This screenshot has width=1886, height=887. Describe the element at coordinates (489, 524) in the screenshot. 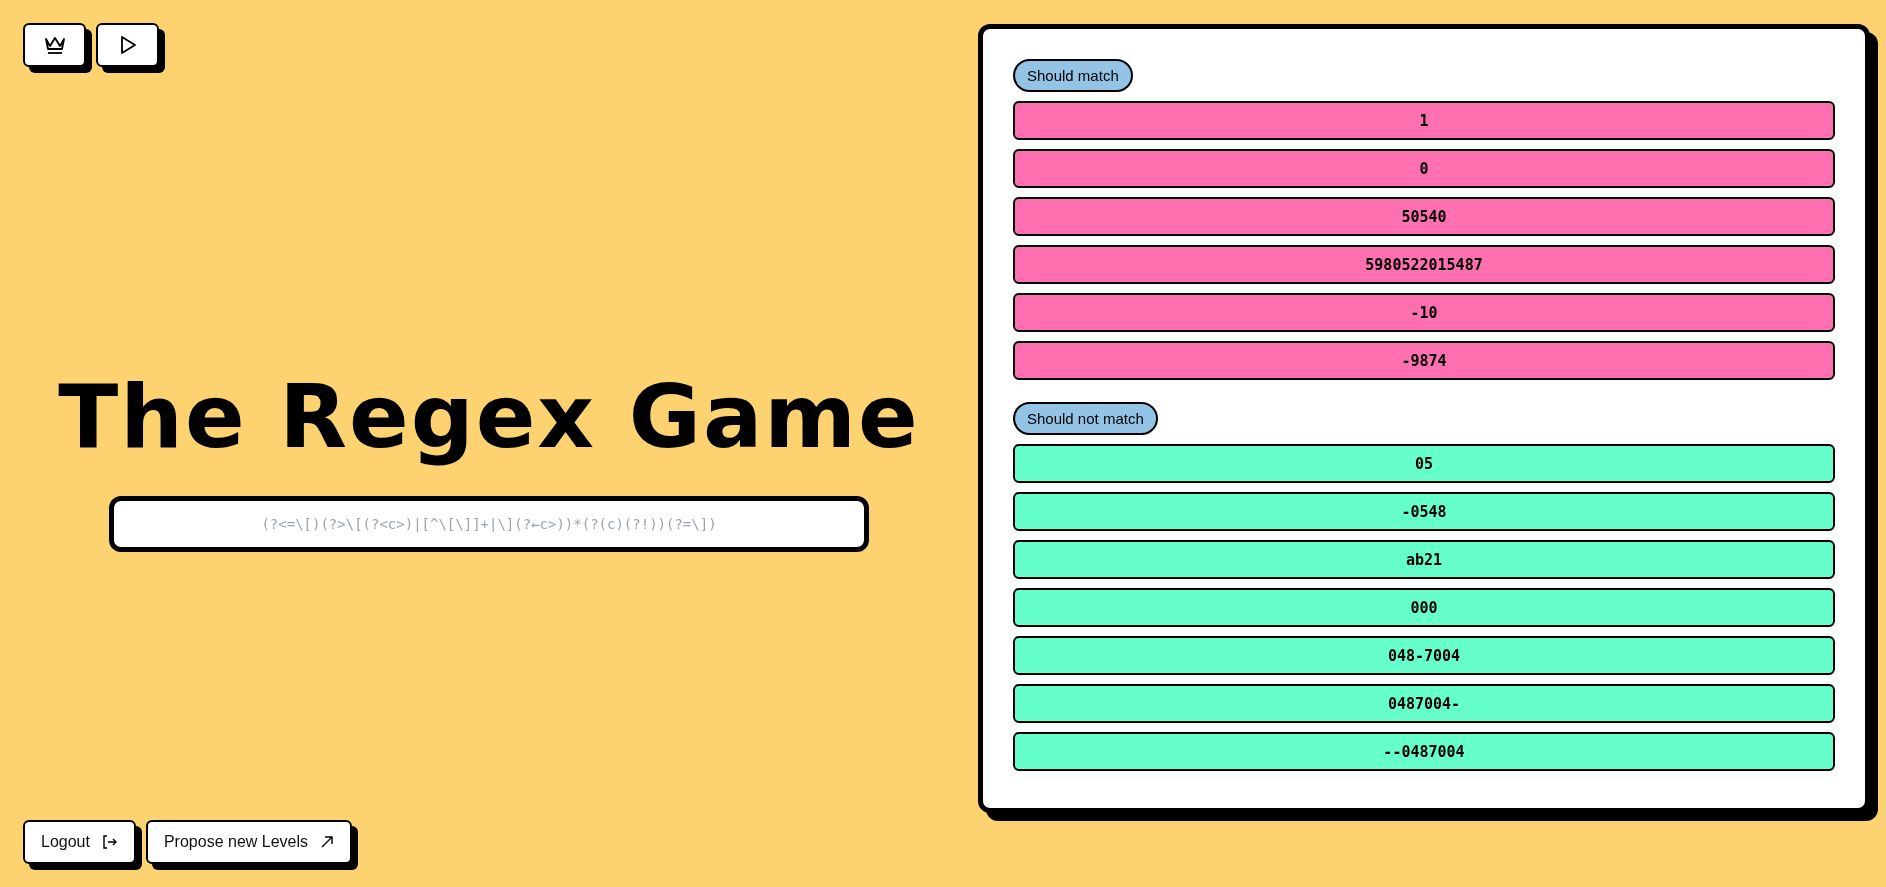

I see `regex-input-field: (?<=\[)(?>\[(?<c>)|[^\[\]]+|\](?←c>))*(?(c)(?!))(?=\])` at that location.